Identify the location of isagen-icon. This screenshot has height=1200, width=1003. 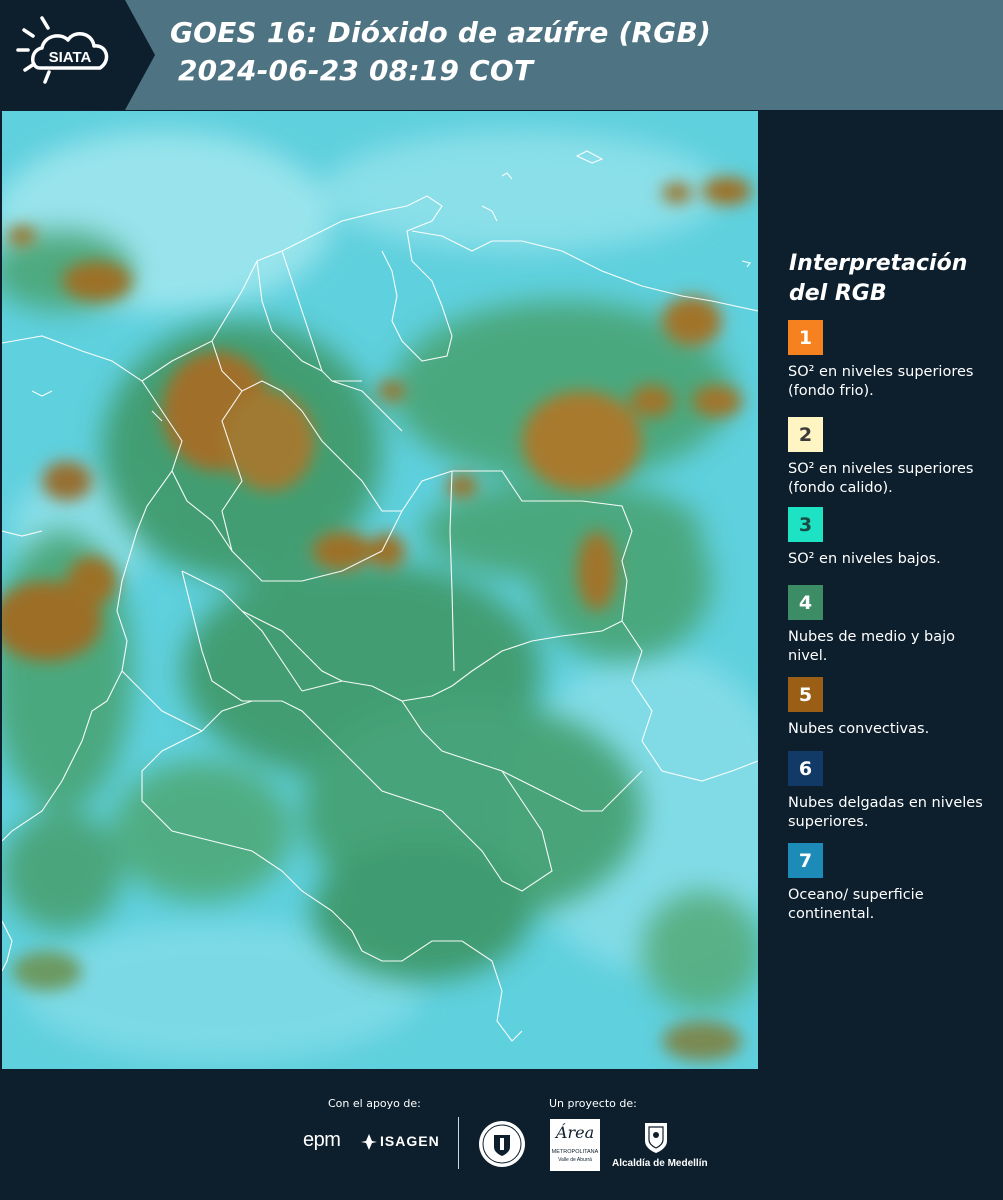
(369, 1142).